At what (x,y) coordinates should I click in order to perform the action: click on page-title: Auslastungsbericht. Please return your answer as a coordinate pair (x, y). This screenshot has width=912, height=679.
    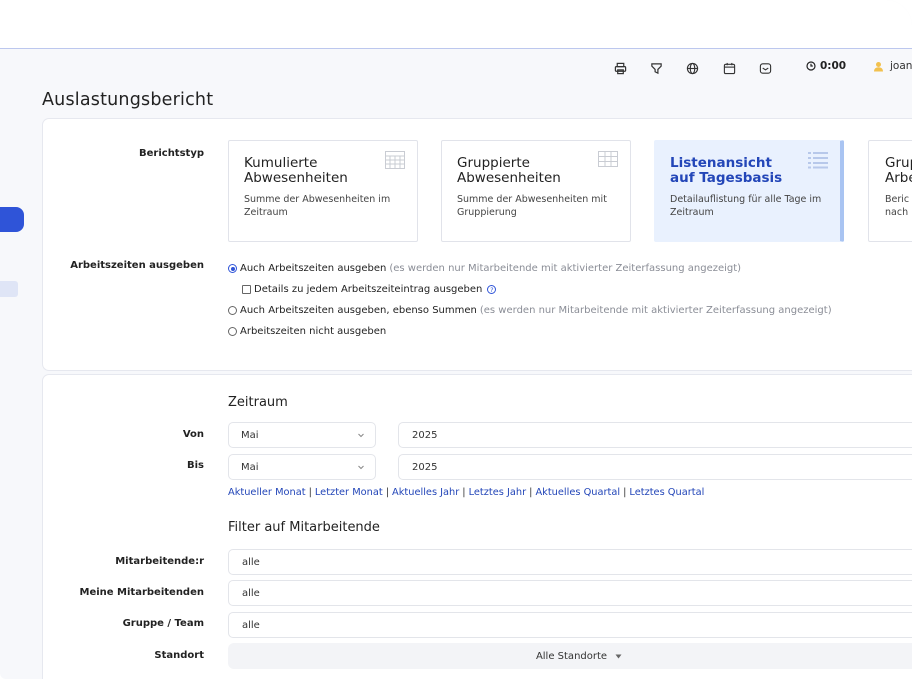
    Looking at the image, I should click on (128, 100).